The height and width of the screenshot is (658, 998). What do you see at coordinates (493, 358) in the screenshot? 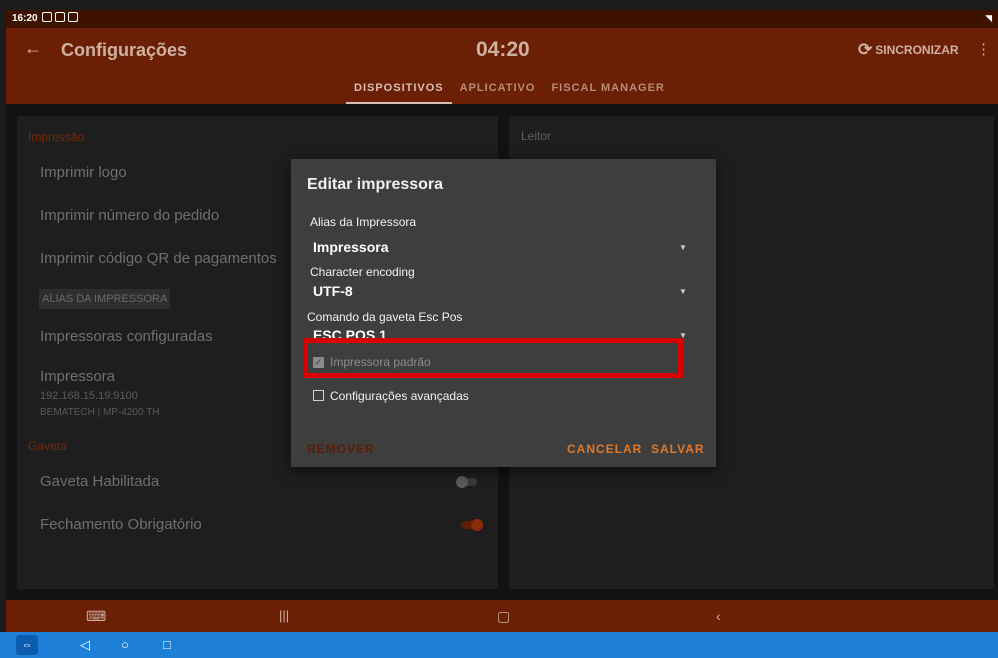
I see `highlight-box` at bounding box center [493, 358].